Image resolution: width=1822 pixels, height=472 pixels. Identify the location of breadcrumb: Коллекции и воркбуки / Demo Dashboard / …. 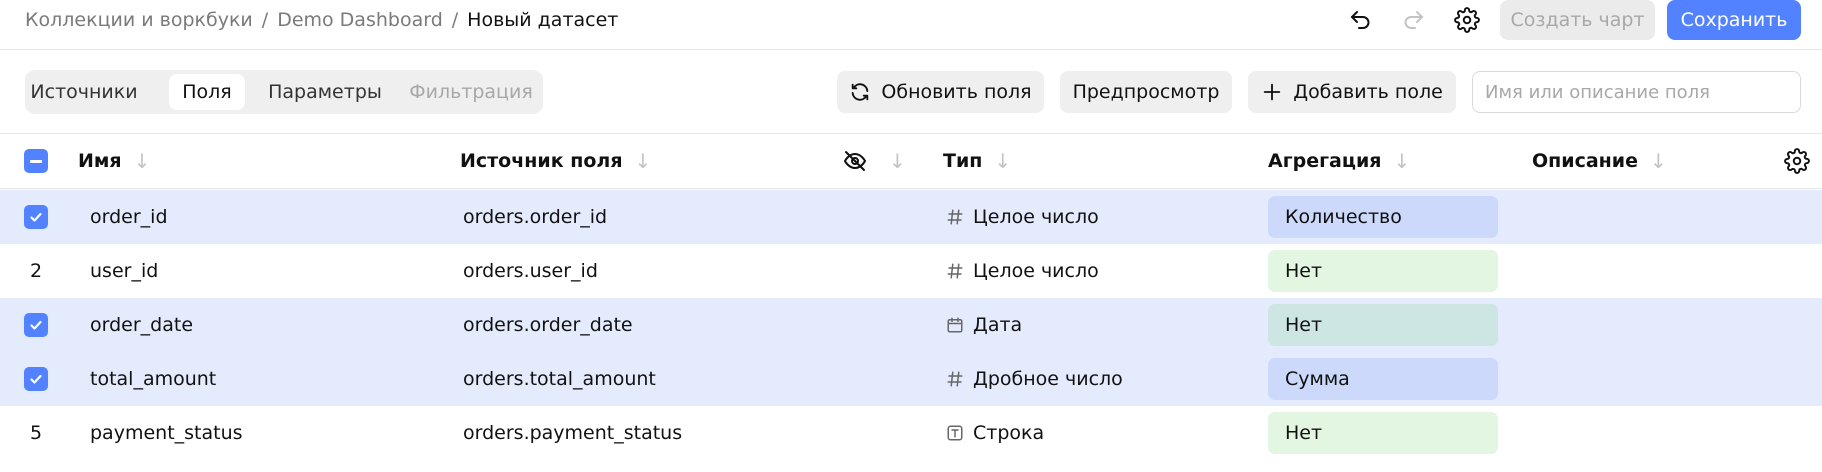
(321, 20).